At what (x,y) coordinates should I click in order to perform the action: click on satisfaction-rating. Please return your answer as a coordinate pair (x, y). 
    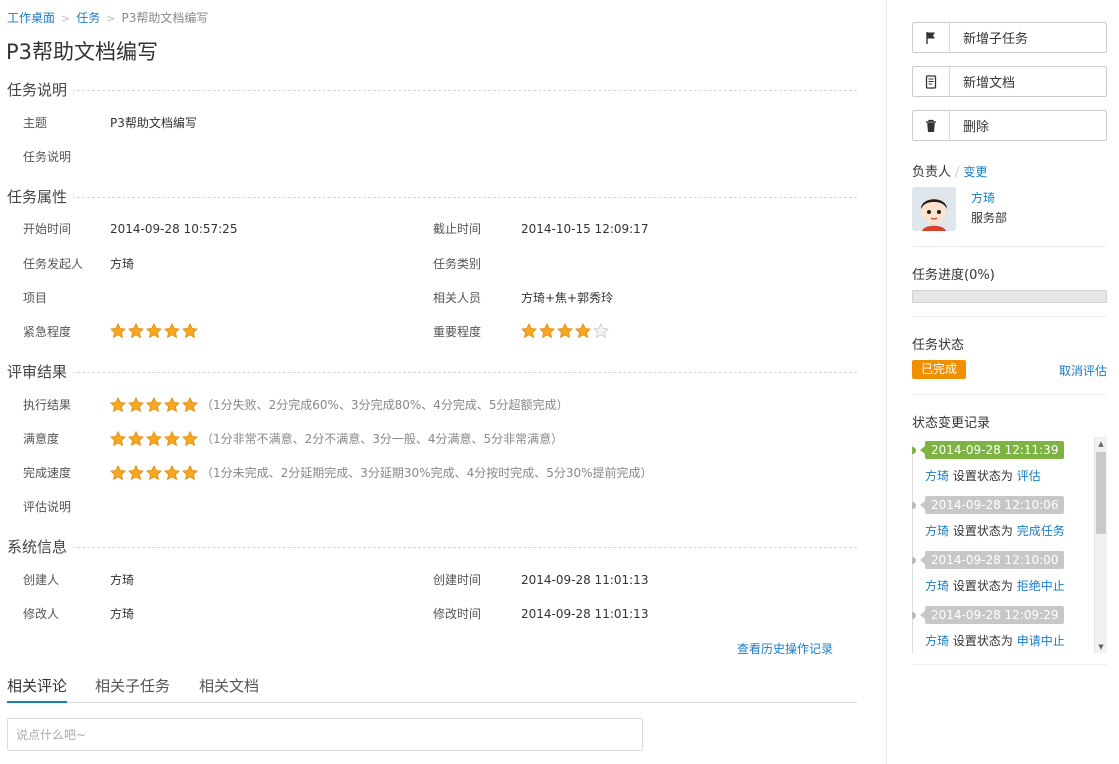
    Looking at the image, I should click on (154, 439).